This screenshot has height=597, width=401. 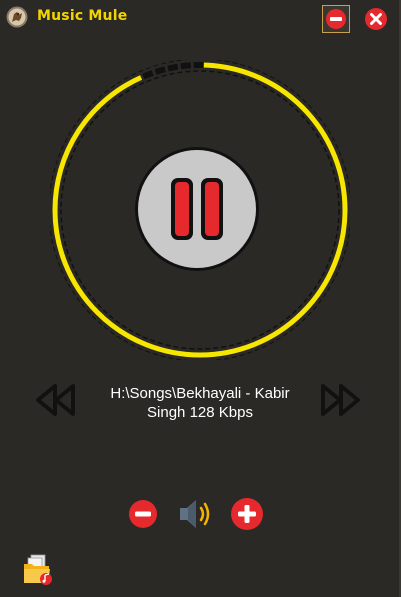 I want to click on pause-button, so click(x=197, y=209).